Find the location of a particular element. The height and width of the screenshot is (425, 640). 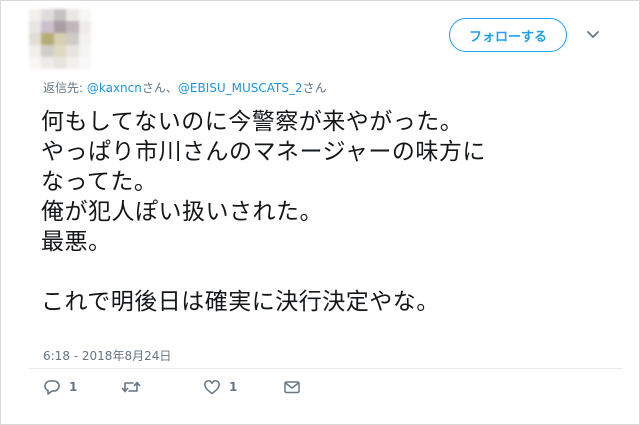

reply-button: 1 is located at coordinates (60, 387).